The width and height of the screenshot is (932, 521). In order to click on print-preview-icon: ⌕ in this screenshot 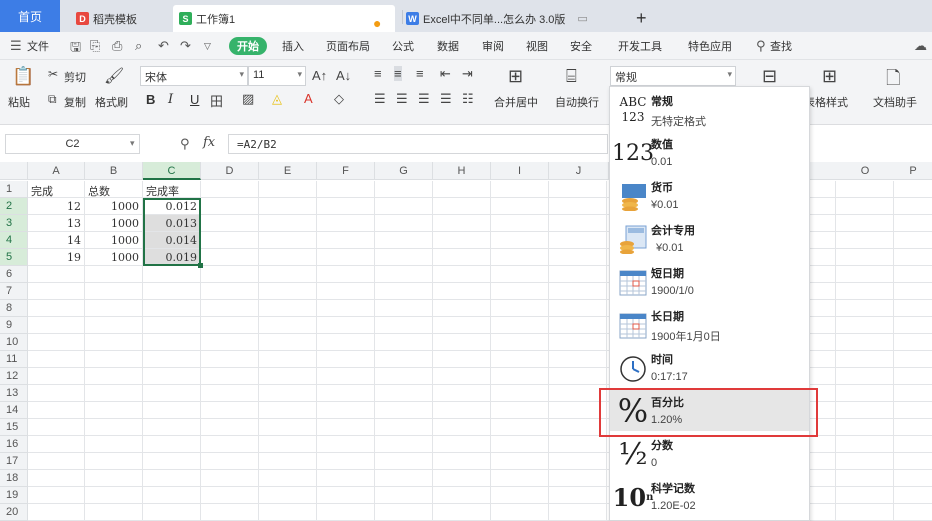, I will do `click(138, 46)`.